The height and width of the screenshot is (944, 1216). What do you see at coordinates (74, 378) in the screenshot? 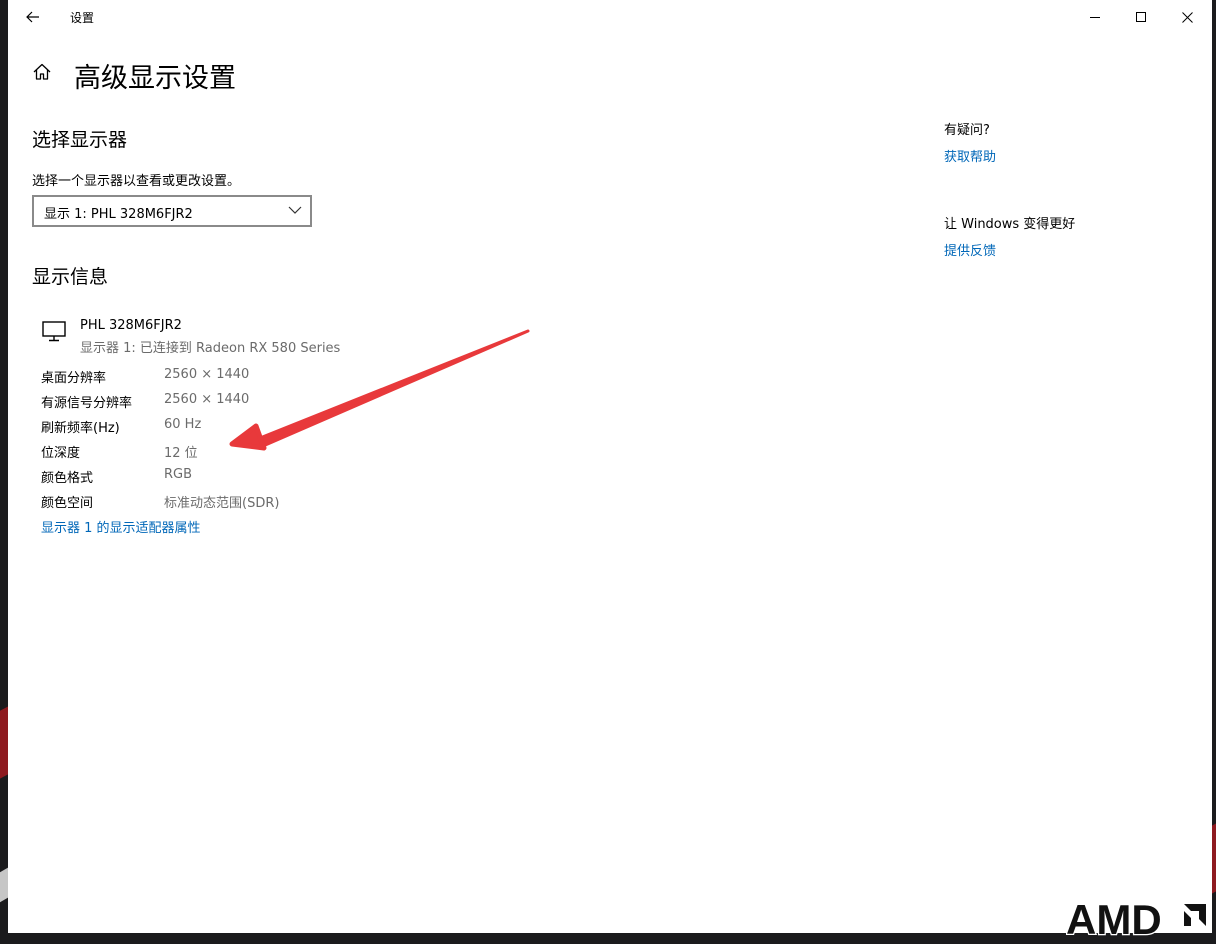
I see `info-label: 桌面分辨率` at bounding box center [74, 378].